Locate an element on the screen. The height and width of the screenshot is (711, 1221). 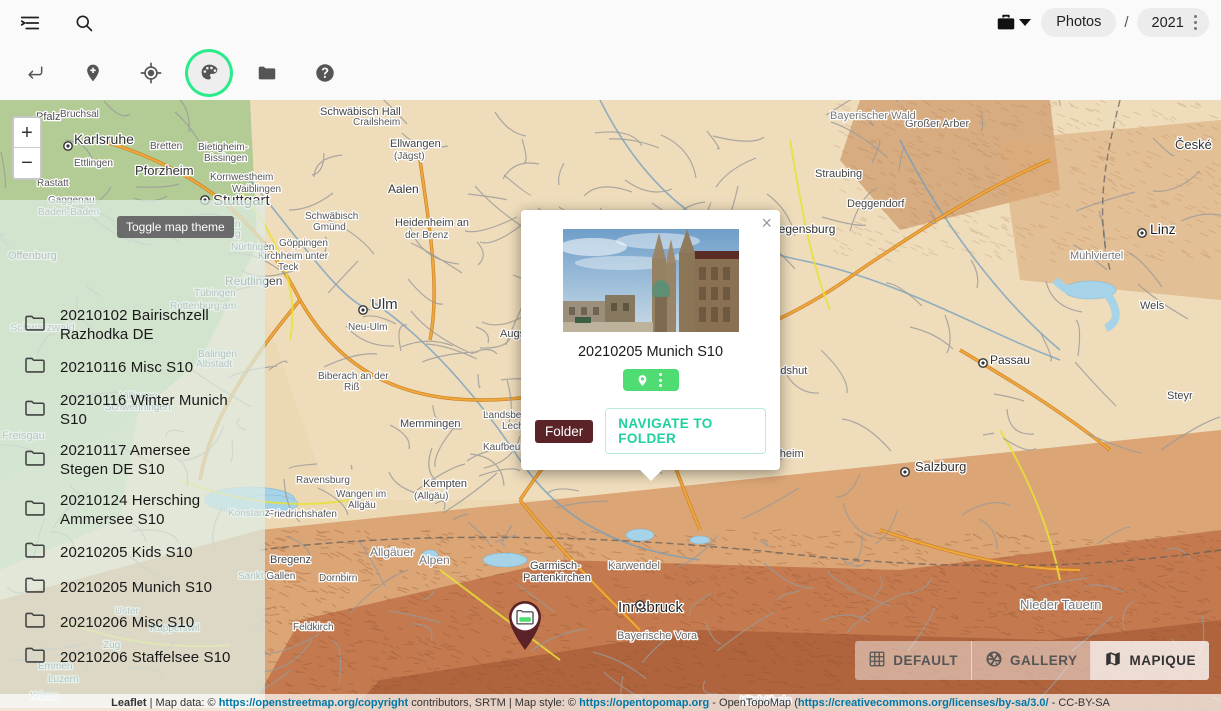
svg-text: Göppingen is located at coordinates (303, 243).